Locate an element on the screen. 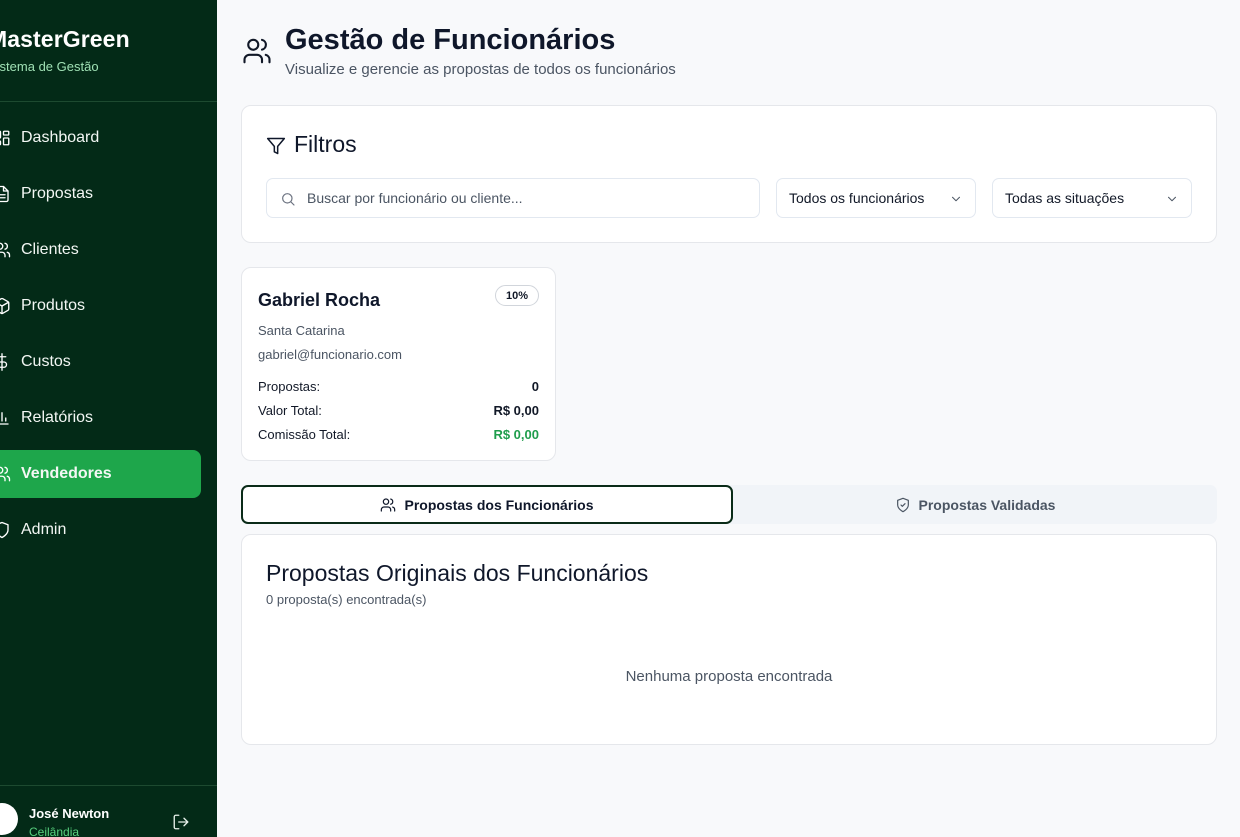 The image size is (1240, 837). sidebar-divider is located at coordinates (108, 101).